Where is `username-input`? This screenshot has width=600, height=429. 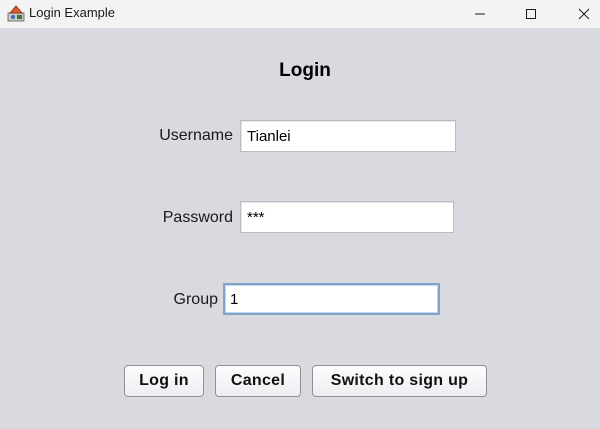 username-input is located at coordinates (348, 136).